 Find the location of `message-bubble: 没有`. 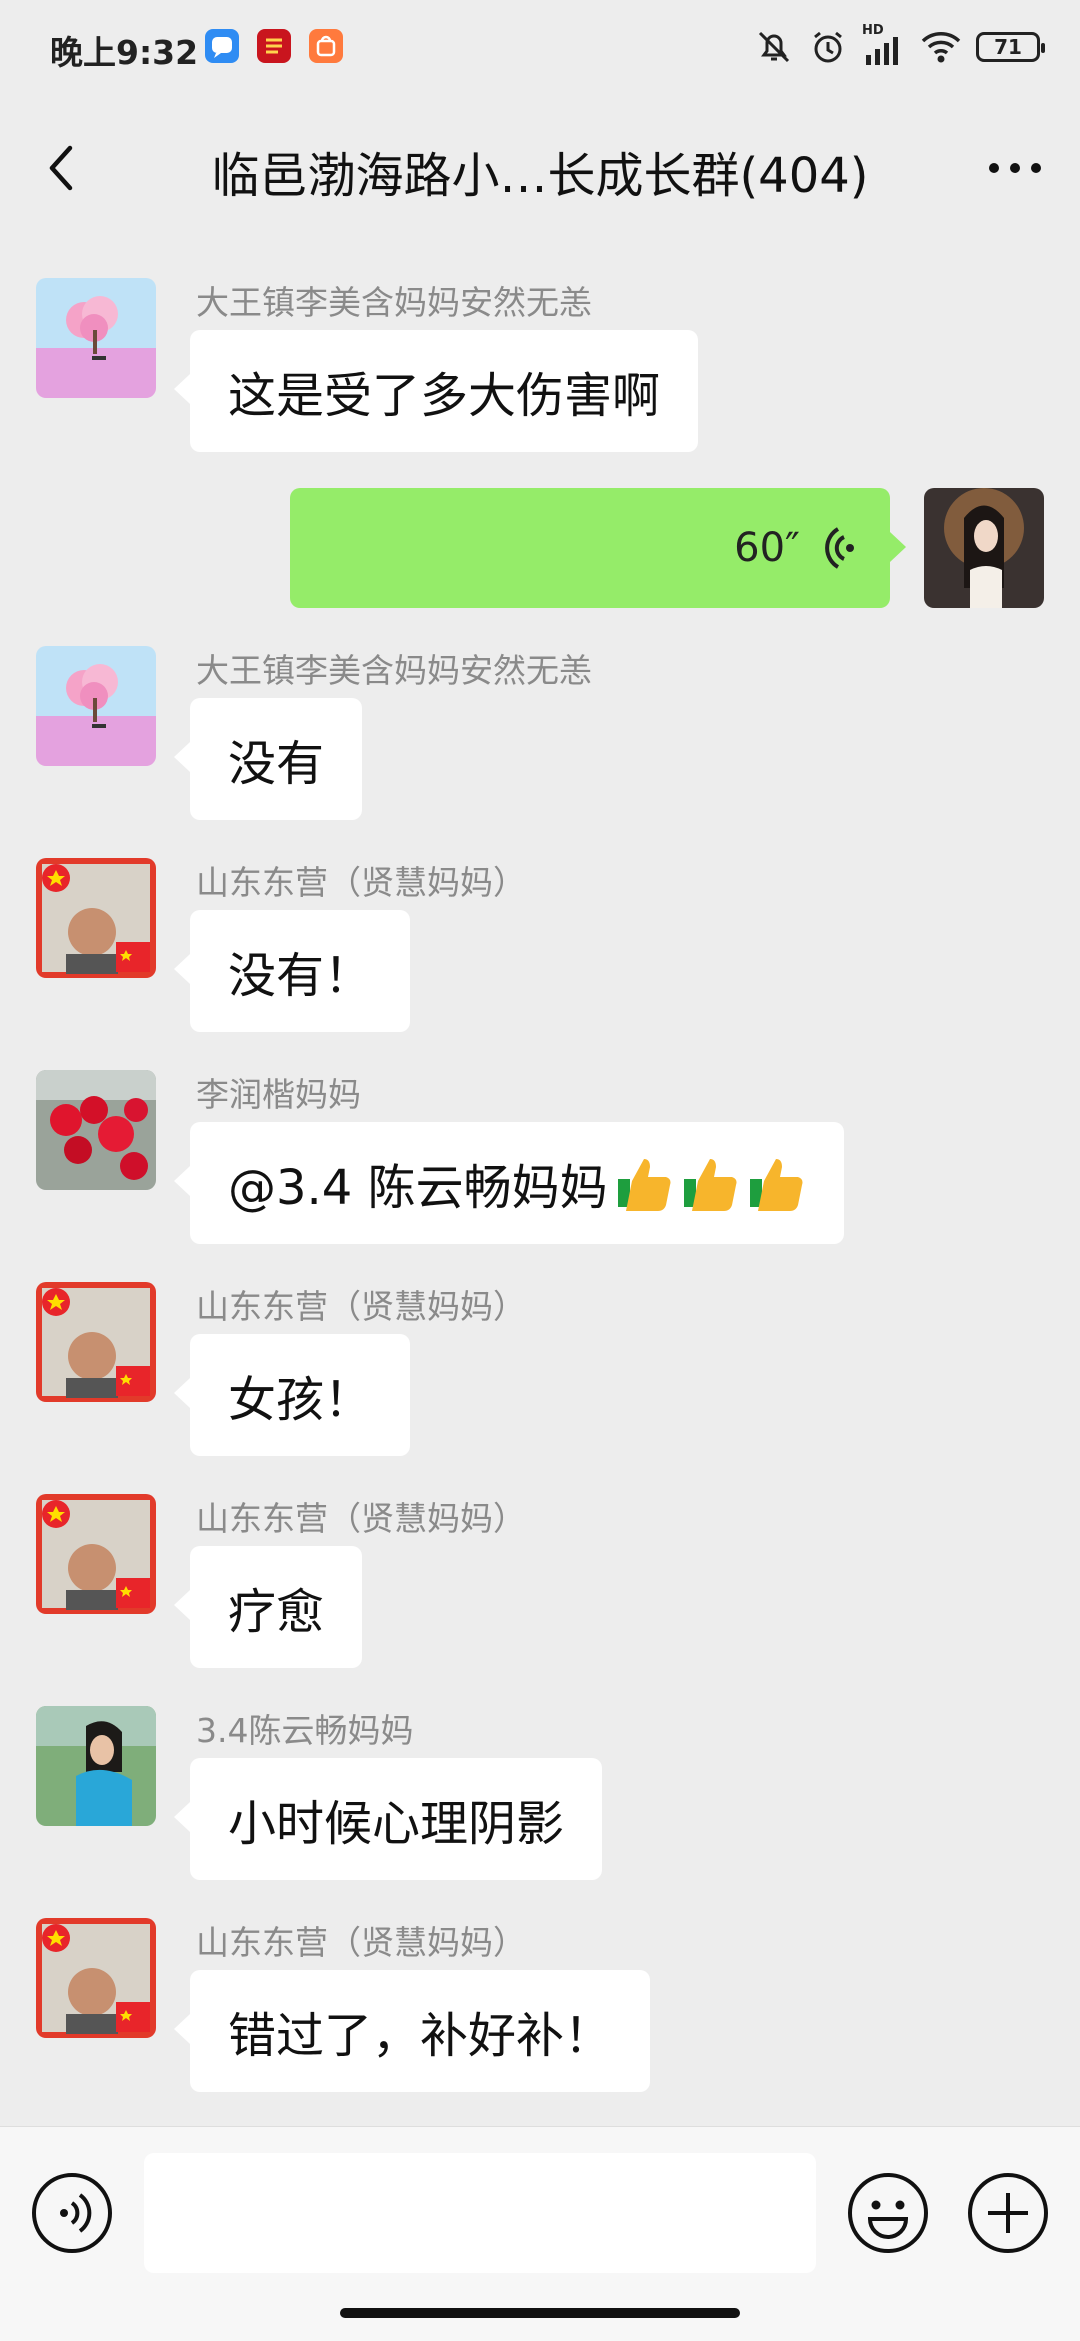

message-bubble: 没有 is located at coordinates (268, 759).